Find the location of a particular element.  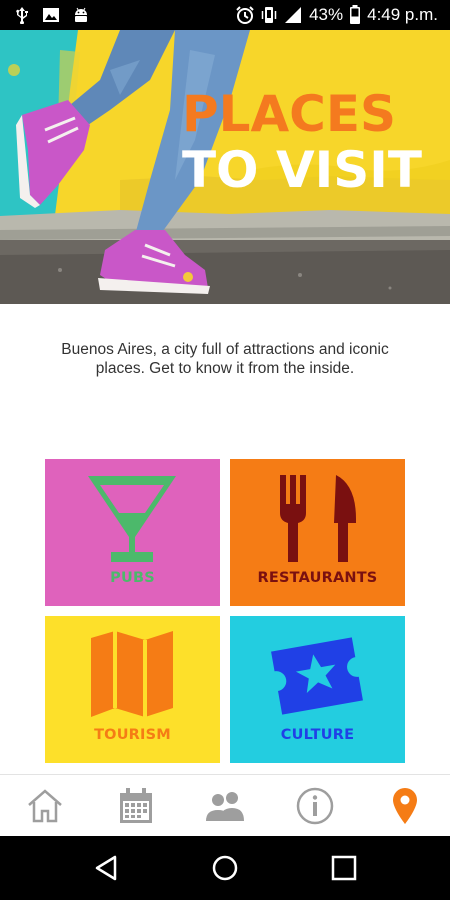

status-left-icons is located at coordinates (52, 15).